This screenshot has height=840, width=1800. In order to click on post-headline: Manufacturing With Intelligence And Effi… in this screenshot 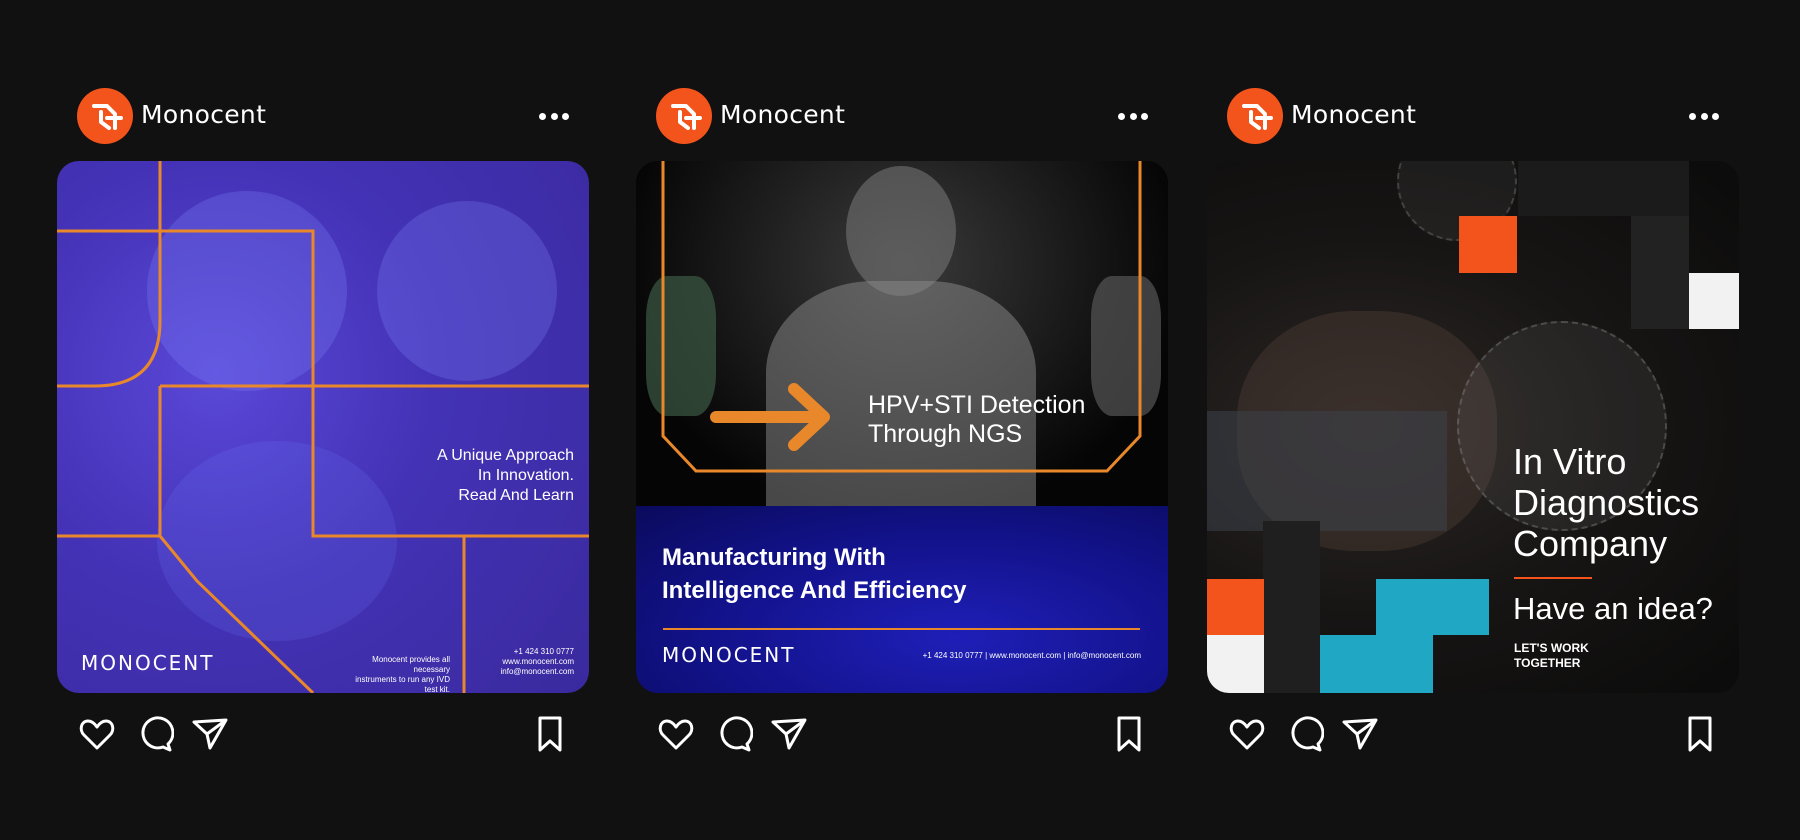, I will do `click(814, 574)`.